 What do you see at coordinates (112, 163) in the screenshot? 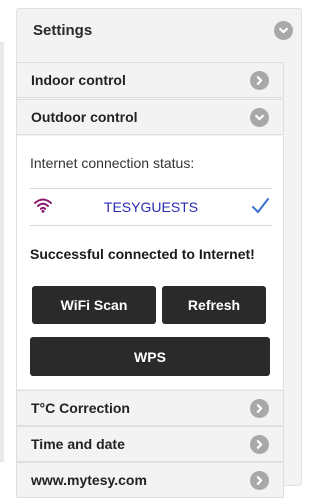
I see `connection-status-label: Internet connection status:` at bounding box center [112, 163].